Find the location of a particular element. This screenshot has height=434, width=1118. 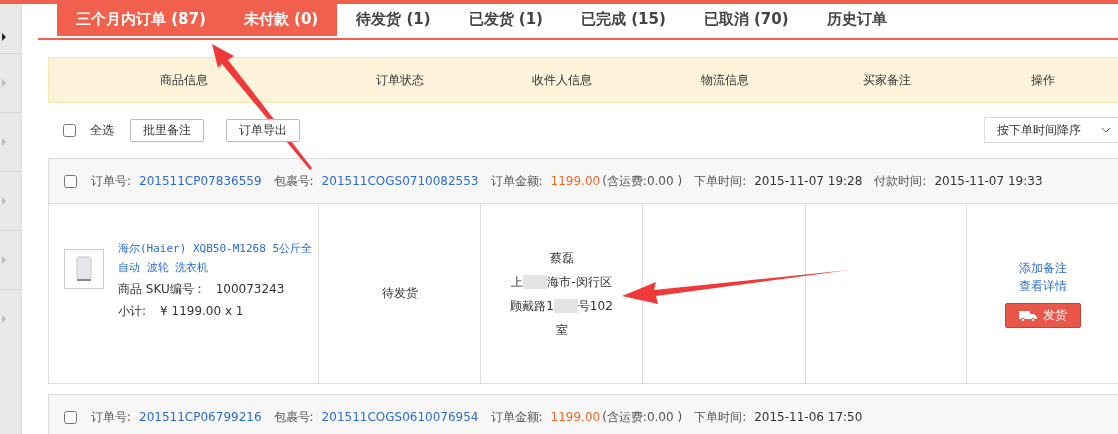

order-number-link: 201511CP06799216 is located at coordinates (200, 417).